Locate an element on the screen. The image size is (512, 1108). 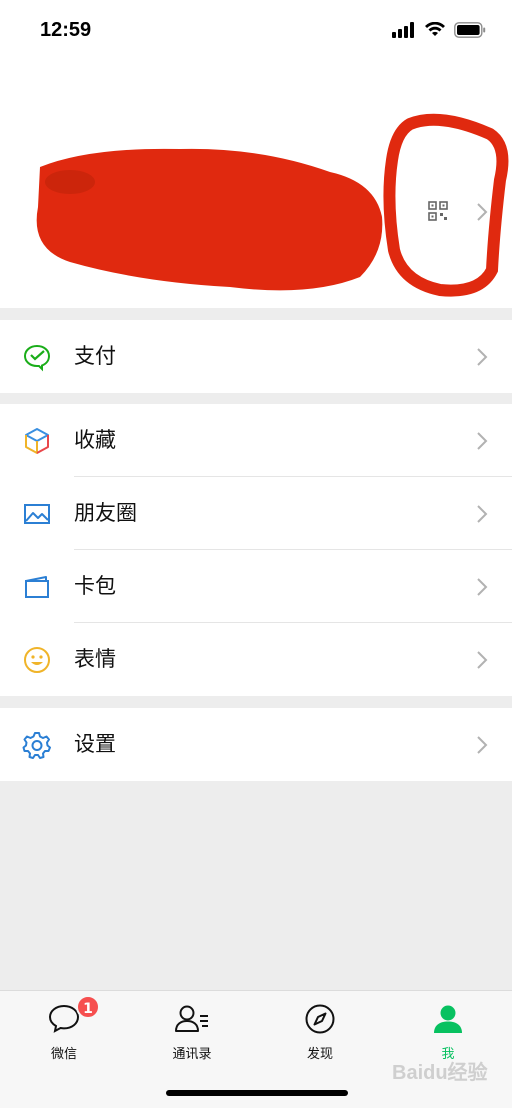
tab-label: 微信 is located at coordinates (63, 1054).